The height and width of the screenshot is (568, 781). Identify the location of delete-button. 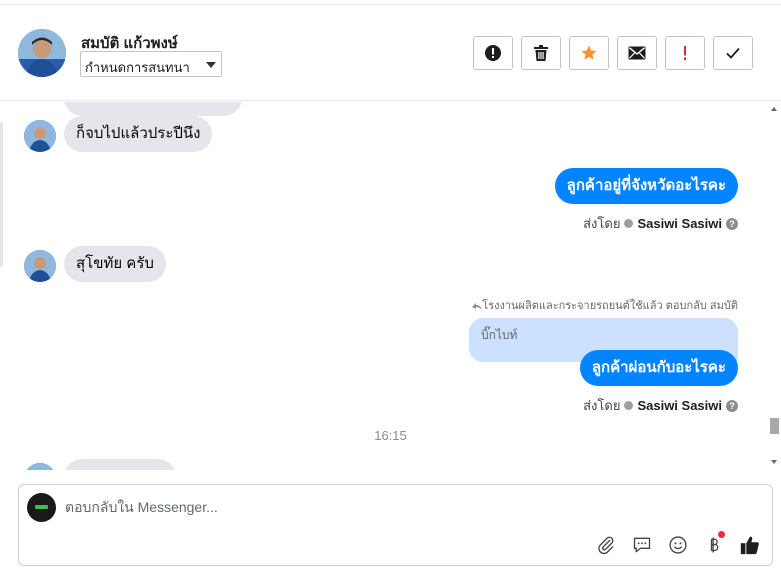
(541, 53).